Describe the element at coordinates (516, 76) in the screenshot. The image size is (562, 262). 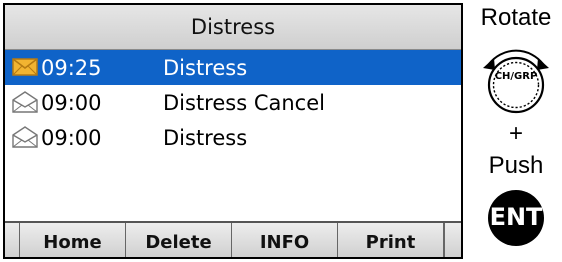
I see `knob-label: CH/GRP` at that location.